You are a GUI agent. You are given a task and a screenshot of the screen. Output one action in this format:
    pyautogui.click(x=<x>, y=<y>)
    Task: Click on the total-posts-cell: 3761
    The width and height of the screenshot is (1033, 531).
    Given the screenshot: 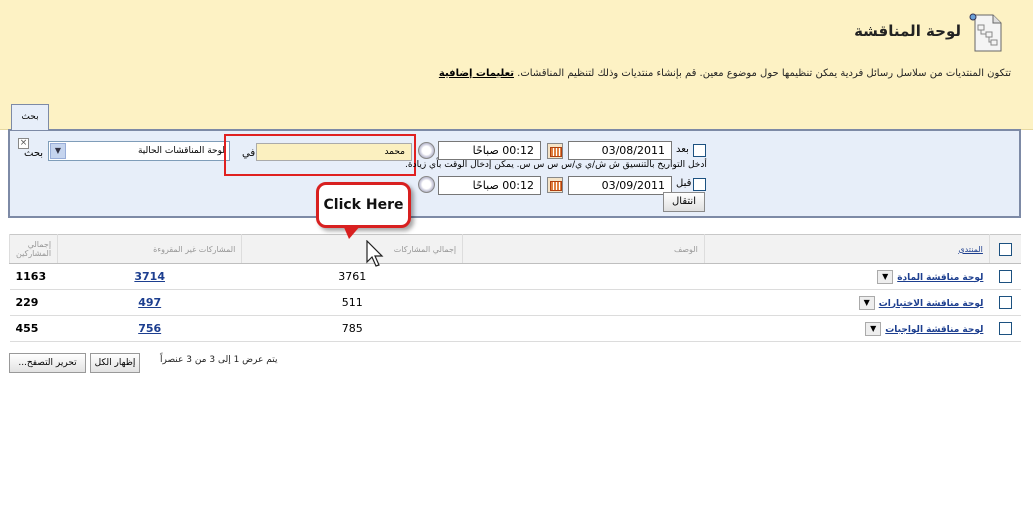 What is the action you would take?
    pyautogui.click(x=352, y=276)
    